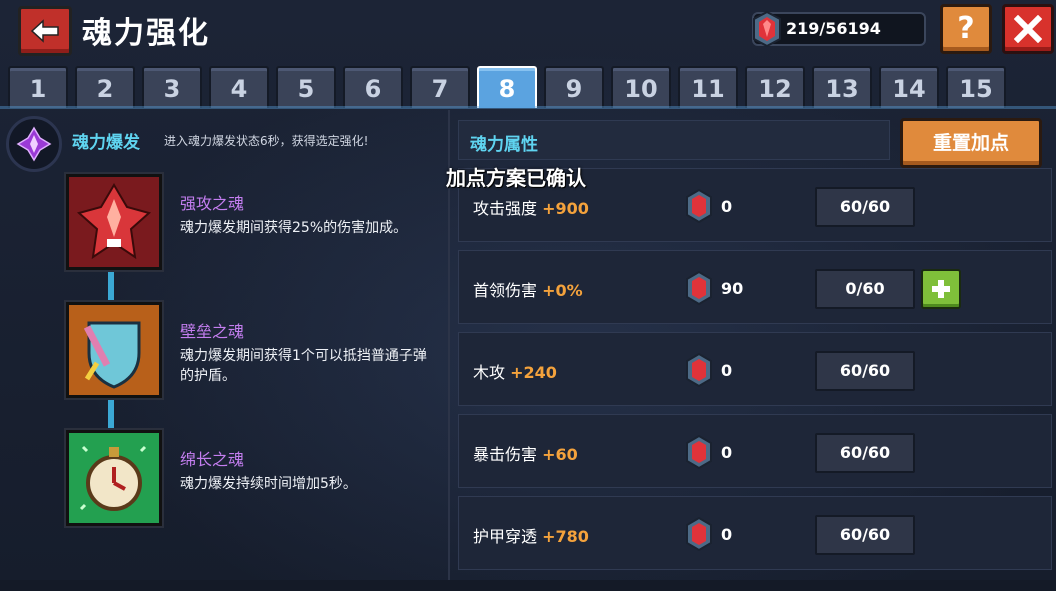  I want to click on attribute-row-wood-attack: 木攻 +240 0 60/60, so click(755, 369).